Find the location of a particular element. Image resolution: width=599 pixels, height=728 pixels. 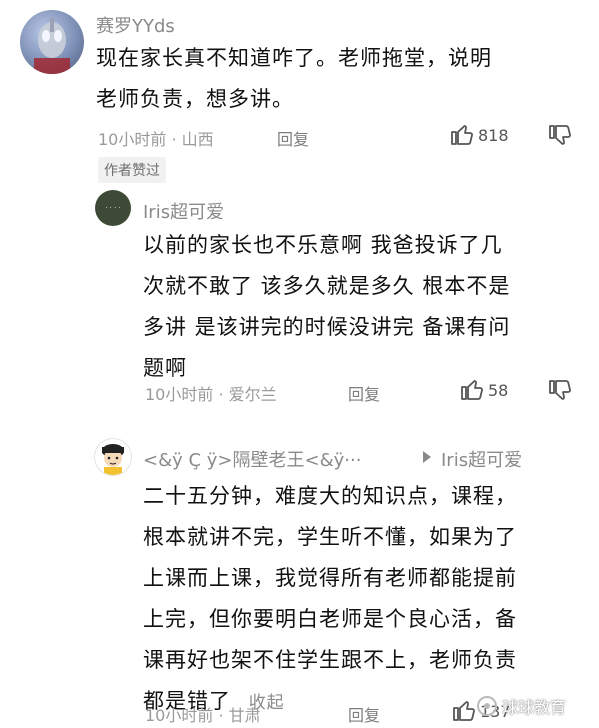

cartoon-boy-avatar-icon is located at coordinates (113, 457).